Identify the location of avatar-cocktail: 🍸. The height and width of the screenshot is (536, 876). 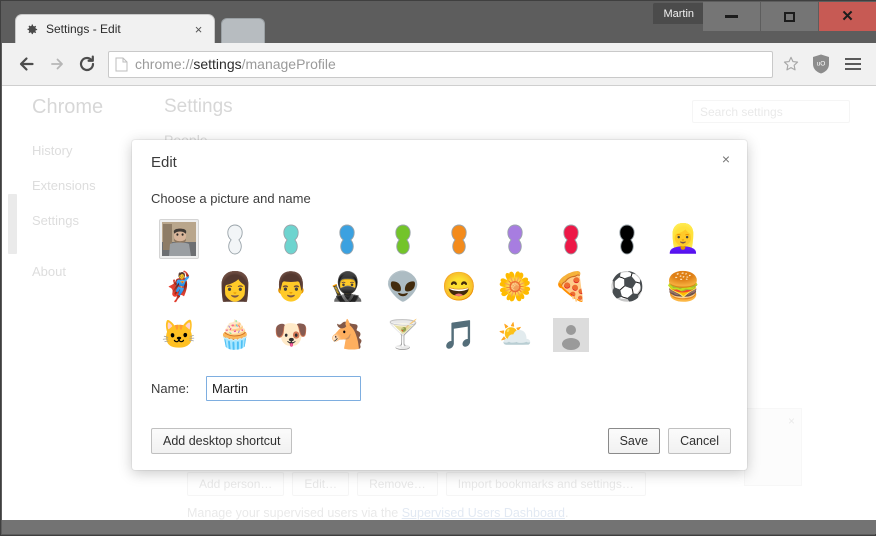
(403, 335).